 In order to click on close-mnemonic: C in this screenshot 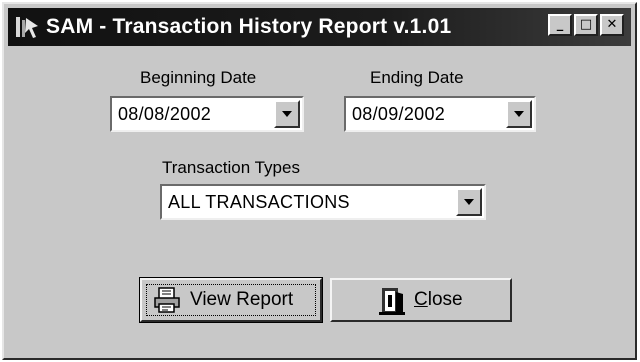, I will do `click(421, 299)`.